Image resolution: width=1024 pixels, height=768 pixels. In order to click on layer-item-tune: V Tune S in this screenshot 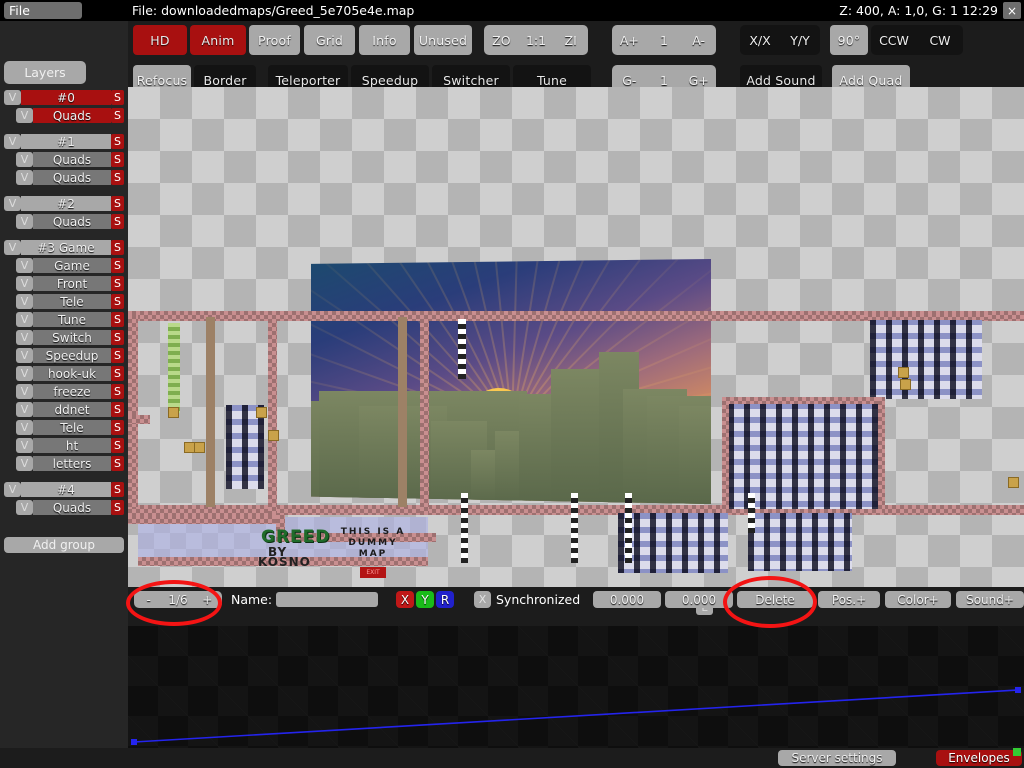, I will do `click(70, 319)`.